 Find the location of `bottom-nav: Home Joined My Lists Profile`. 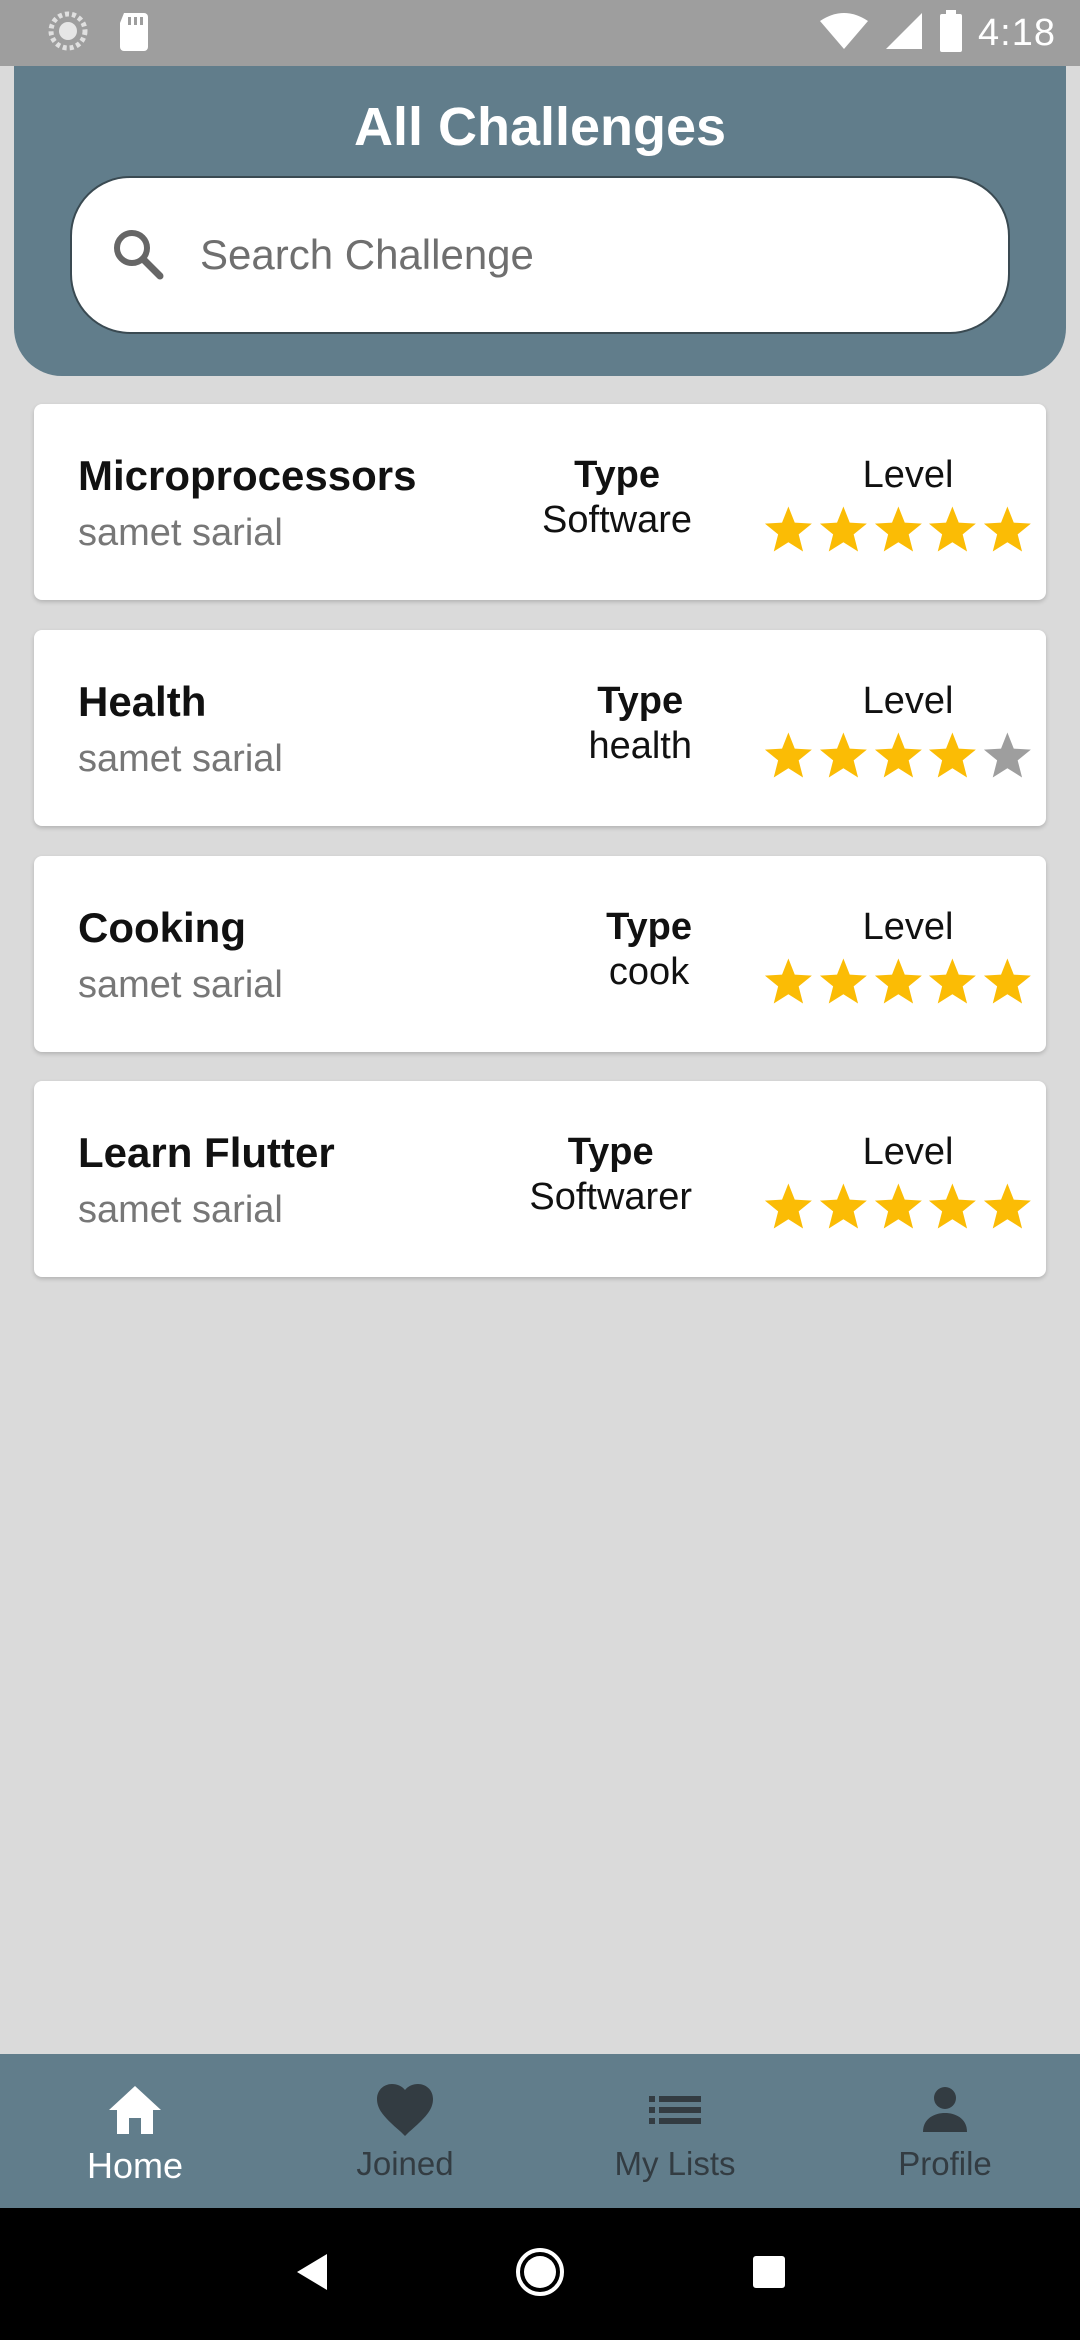

bottom-nav: Home Joined My Lists Profile is located at coordinates (540, 2131).